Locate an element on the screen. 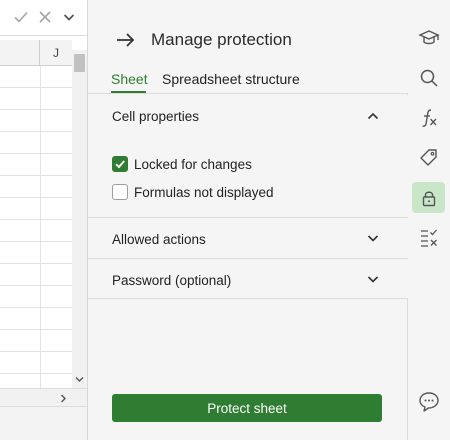  protect-sheet-button: Protect sheet is located at coordinates (247, 408).